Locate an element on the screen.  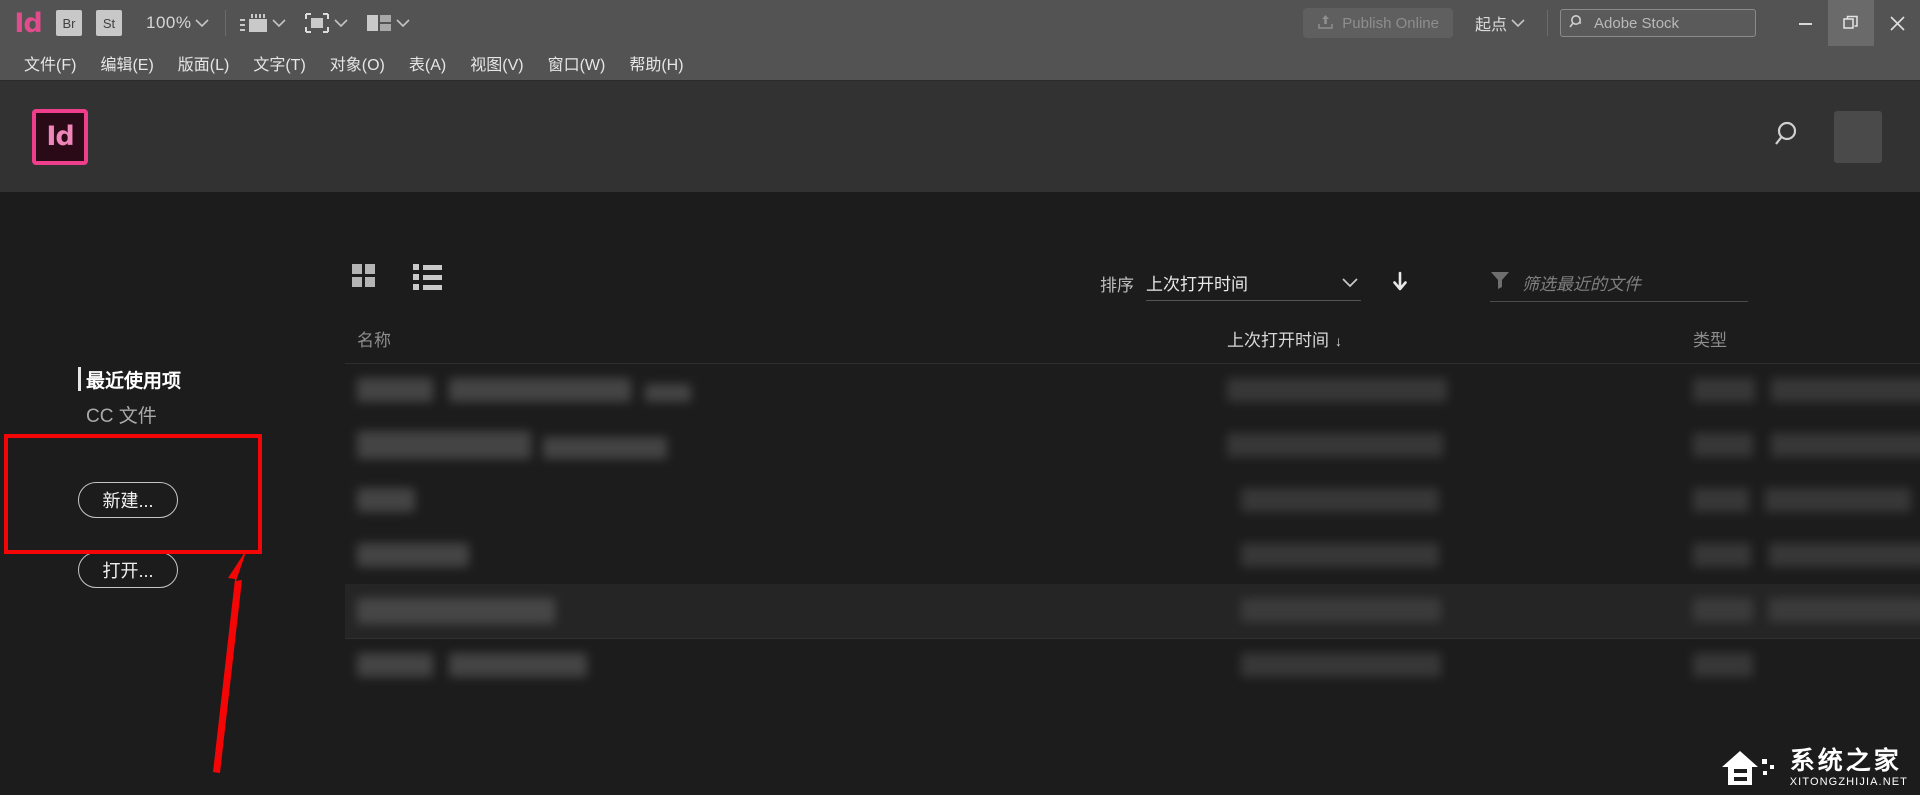
screen-mode-icon is located at coordinates (253, 23).